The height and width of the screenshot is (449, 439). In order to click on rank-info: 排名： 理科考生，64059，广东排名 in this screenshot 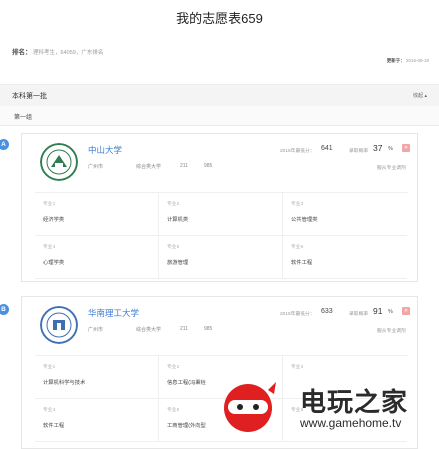, I will do `click(57, 51)`.